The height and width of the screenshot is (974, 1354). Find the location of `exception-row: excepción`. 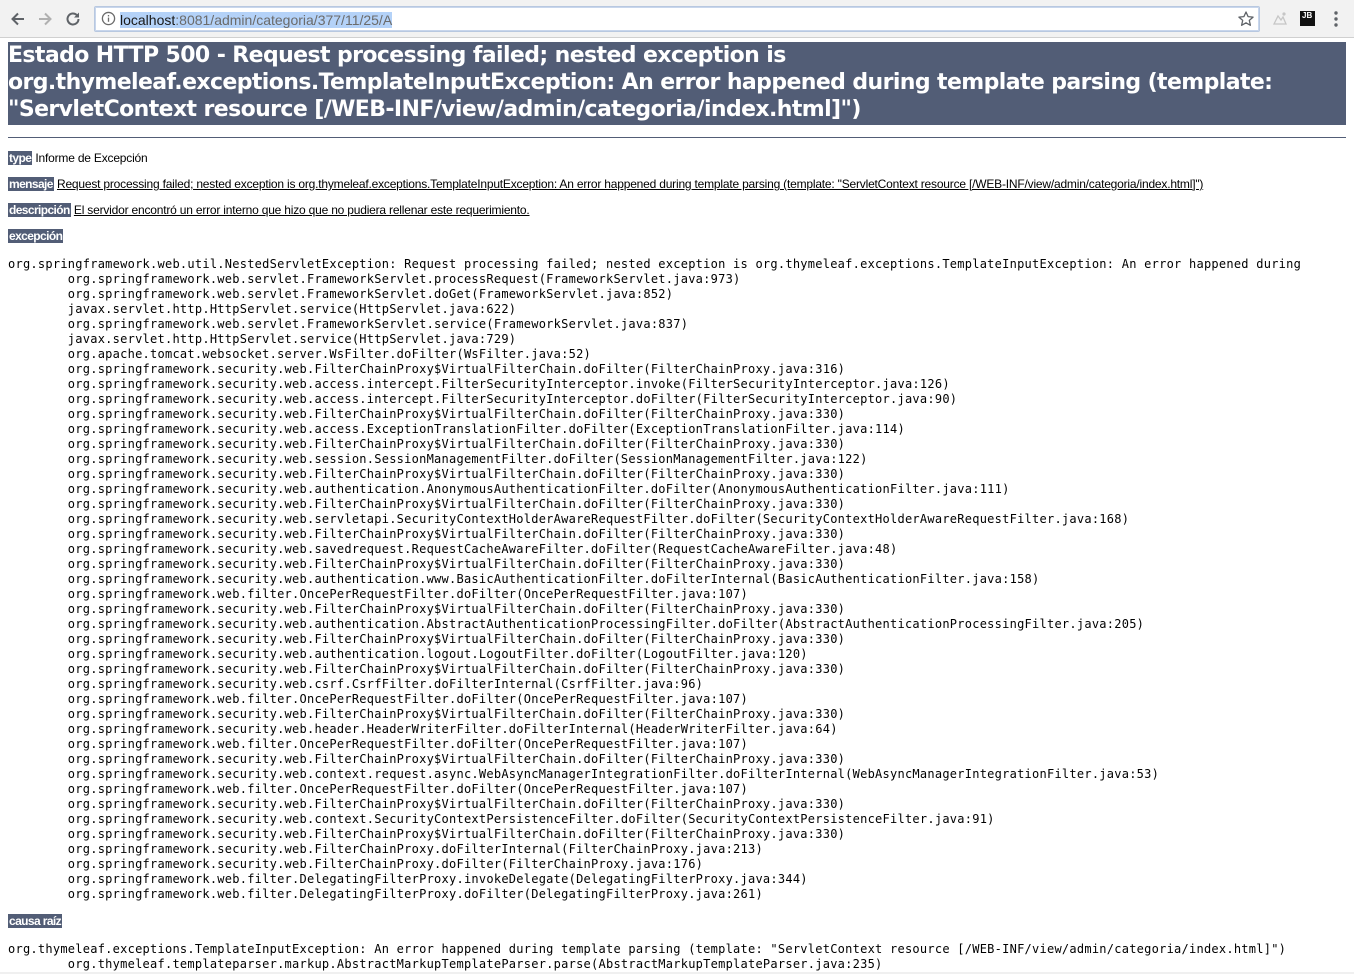

exception-row: excepción is located at coordinates (36, 236).